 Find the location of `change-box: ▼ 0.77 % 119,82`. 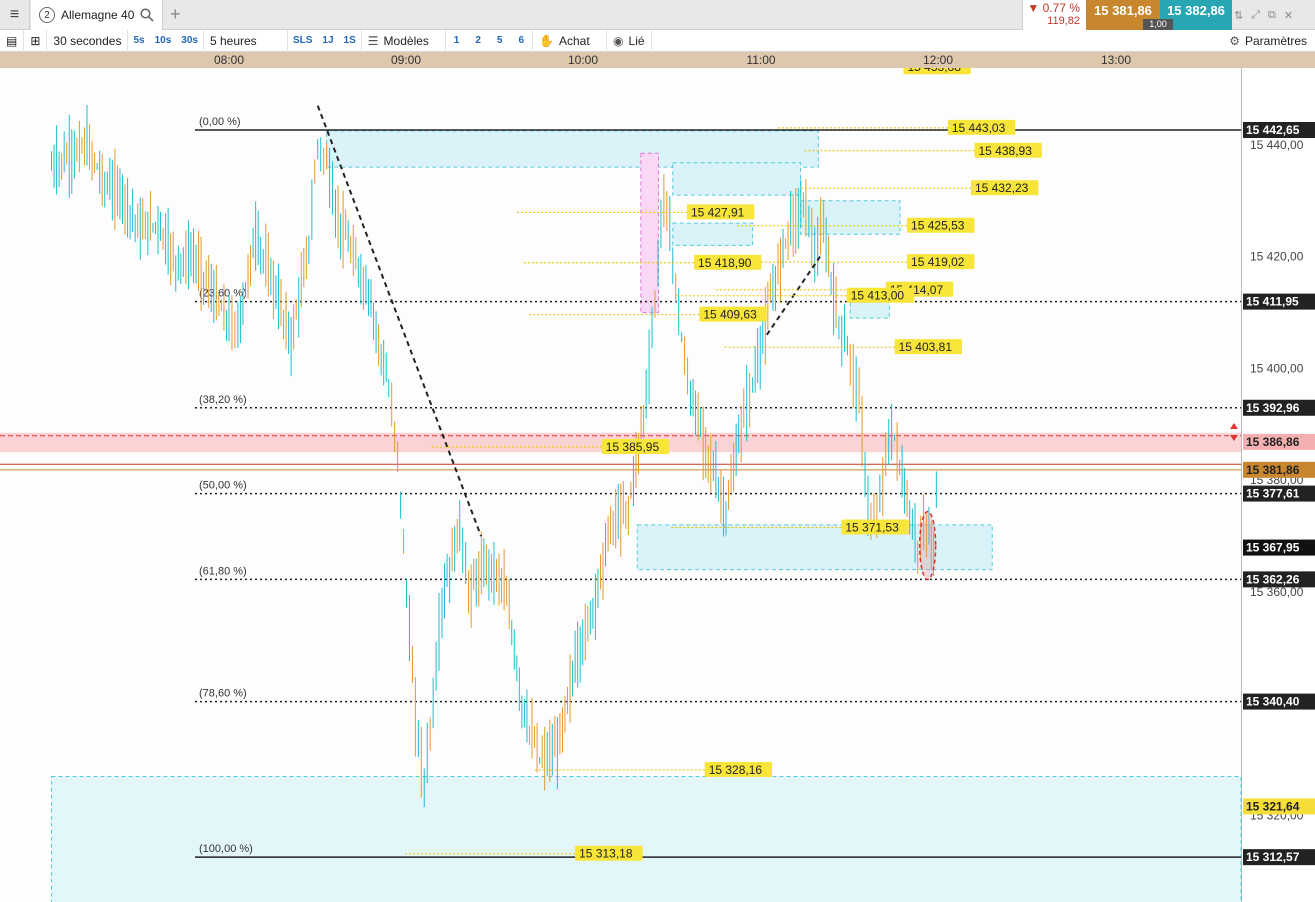

change-box: ▼ 0.77 % 119,82 is located at coordinates (1054, 15).